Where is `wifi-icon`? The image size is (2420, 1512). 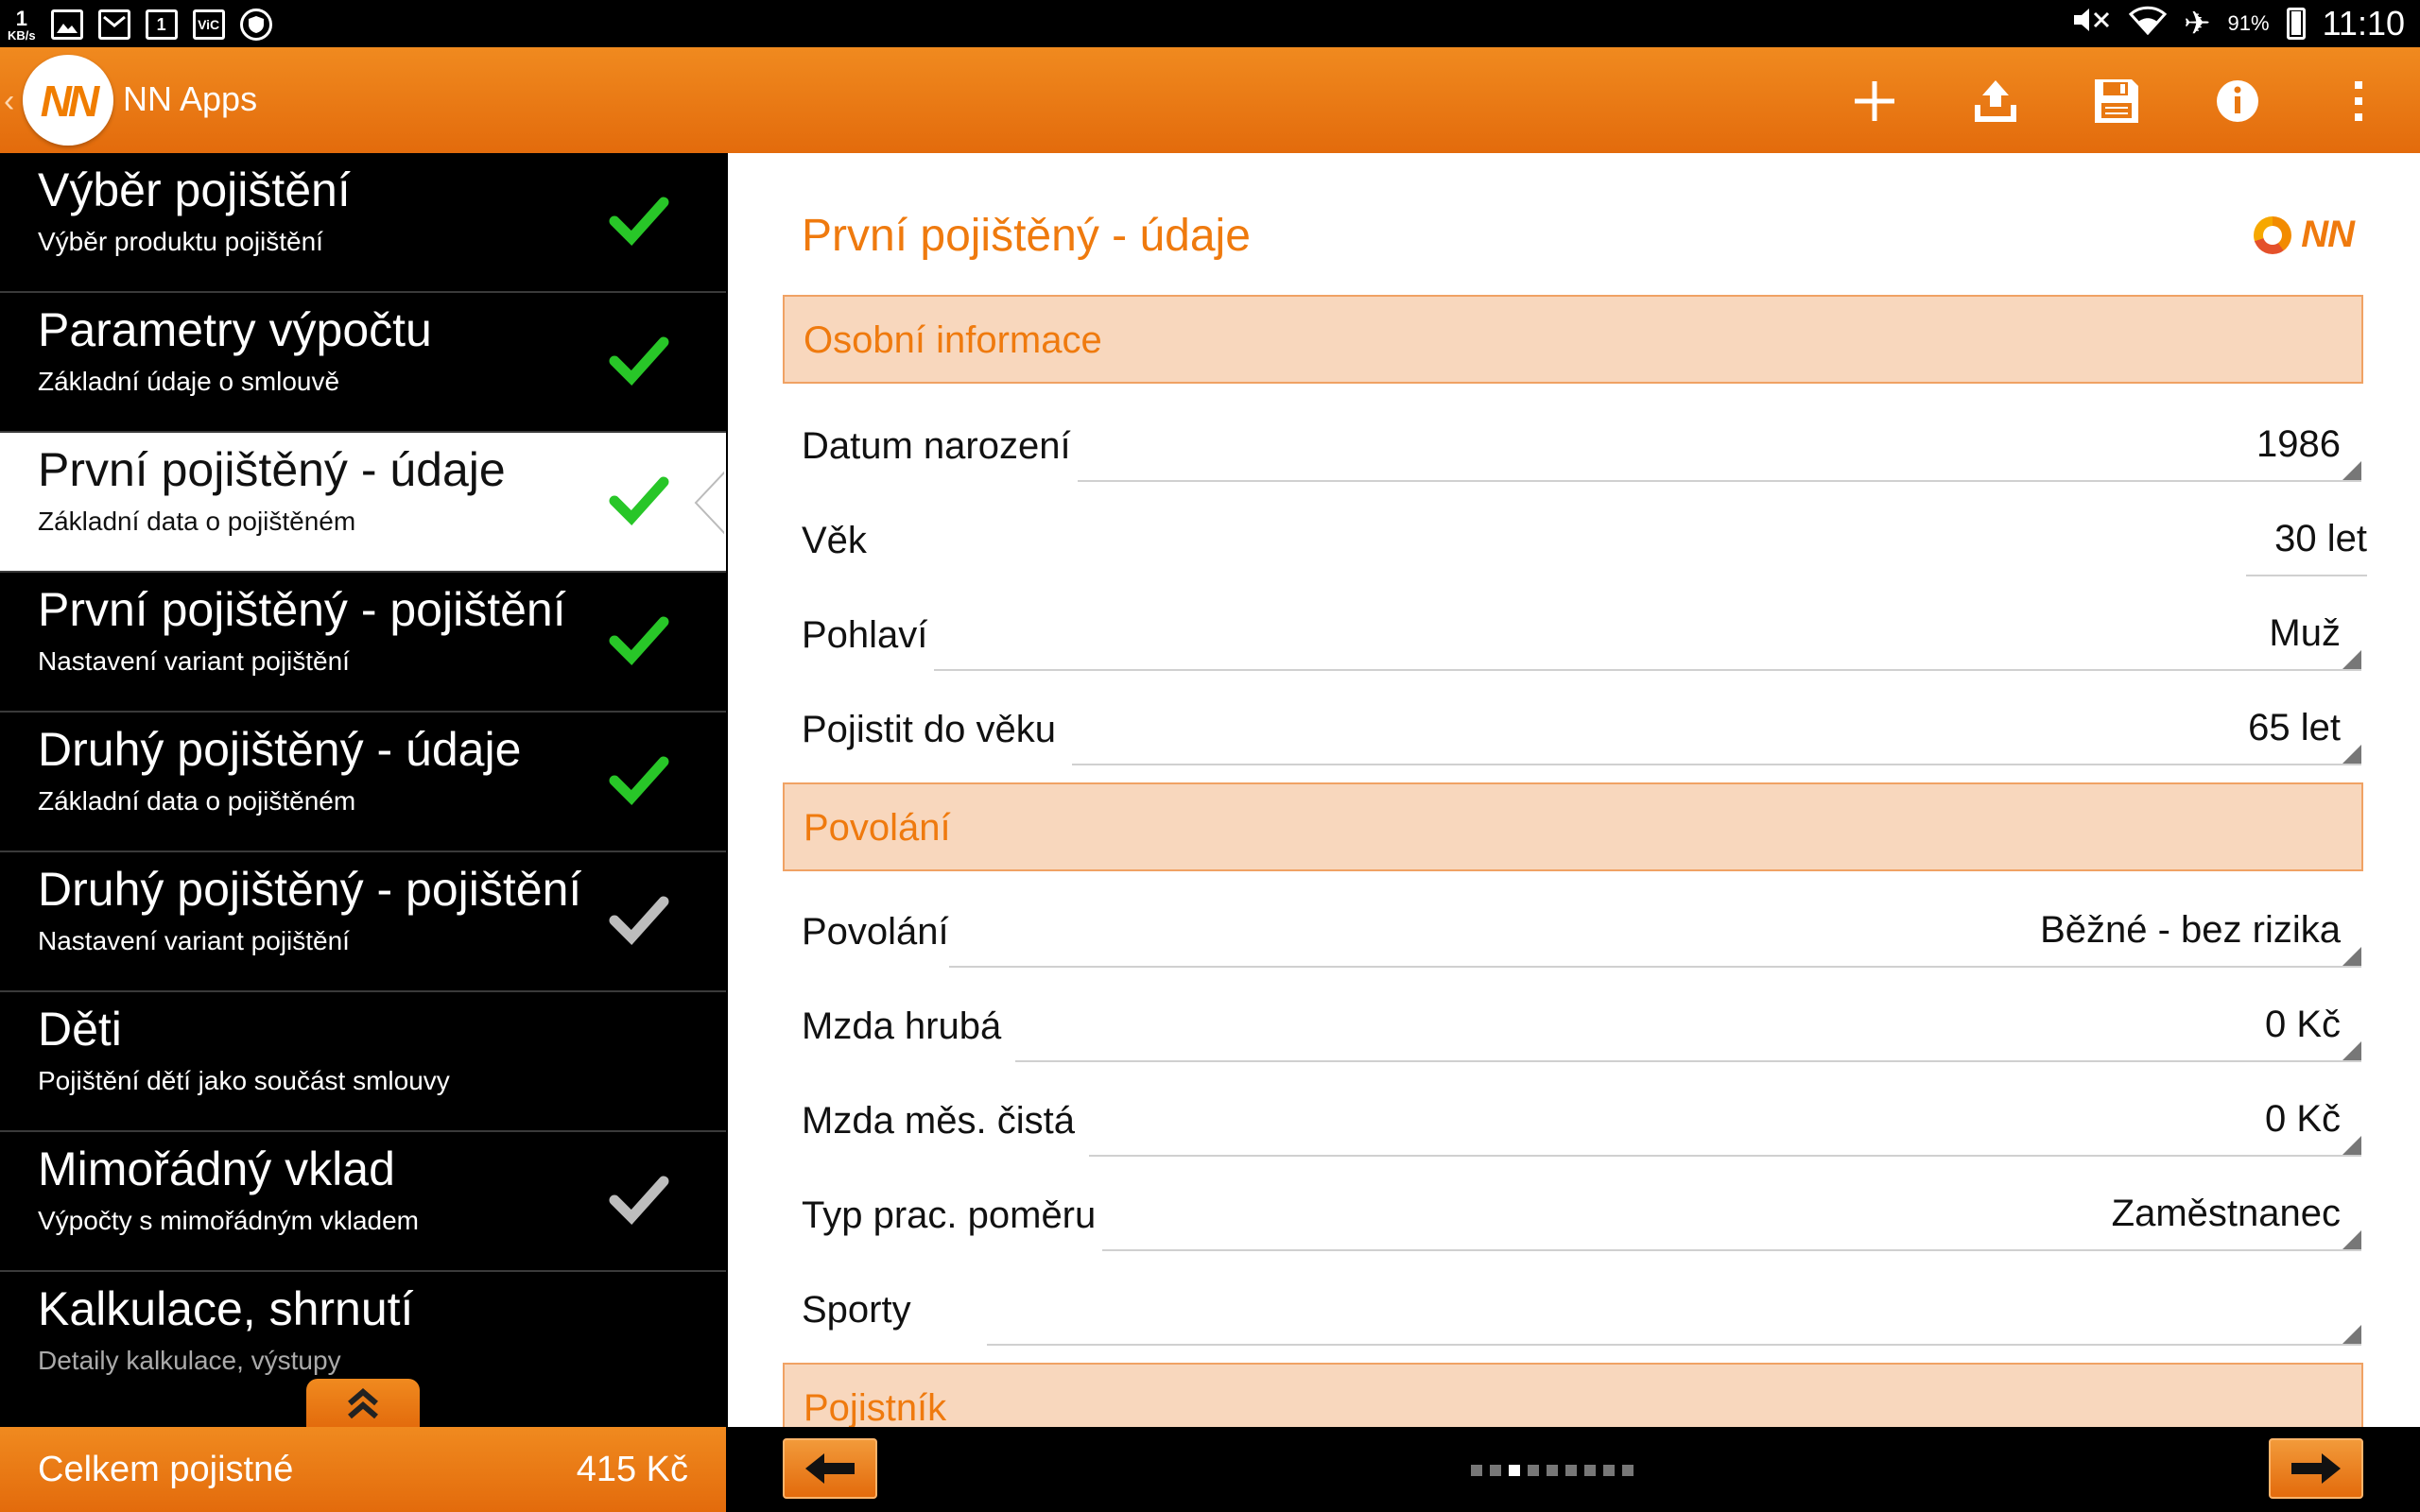 wifi-icon is located at coordinates (2148, 24).